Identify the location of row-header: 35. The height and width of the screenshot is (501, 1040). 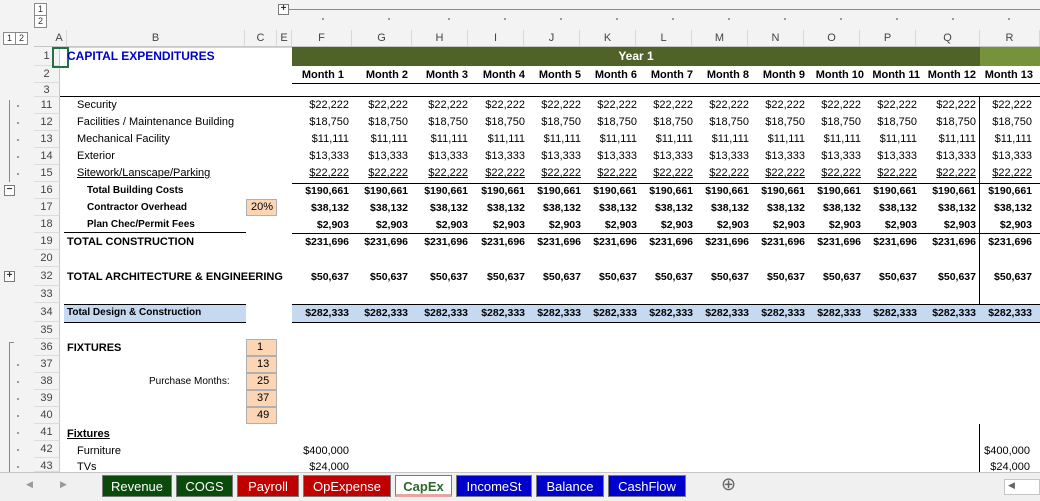
(47, 330).